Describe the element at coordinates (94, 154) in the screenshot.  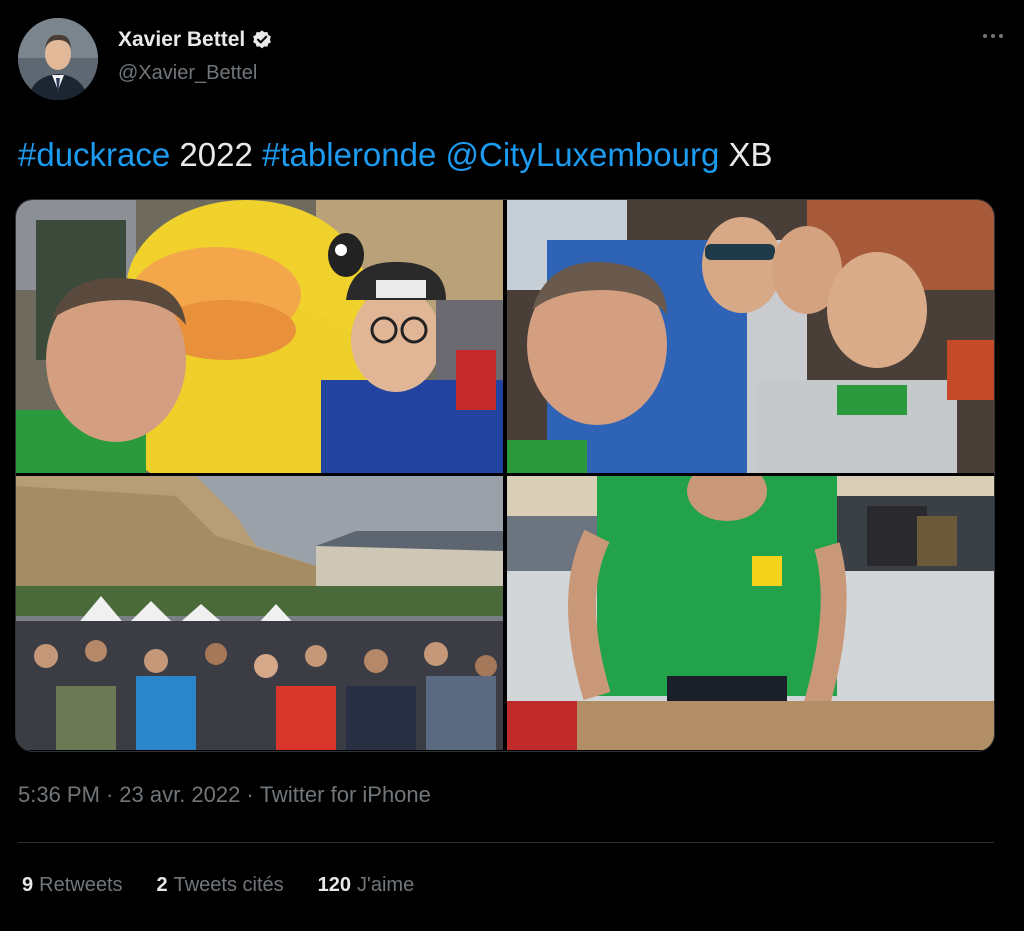
I see `hashtag-duckrace-link: #duckrace` at that location.